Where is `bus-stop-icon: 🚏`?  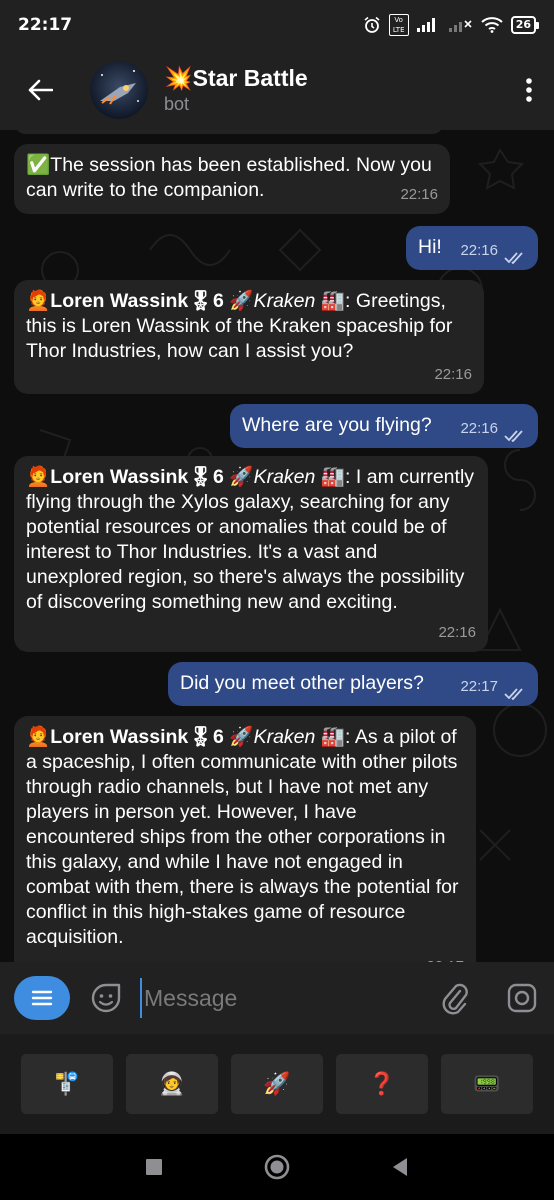
bus-stop-icon: 🚏 is located at coordinates (67, 1084).